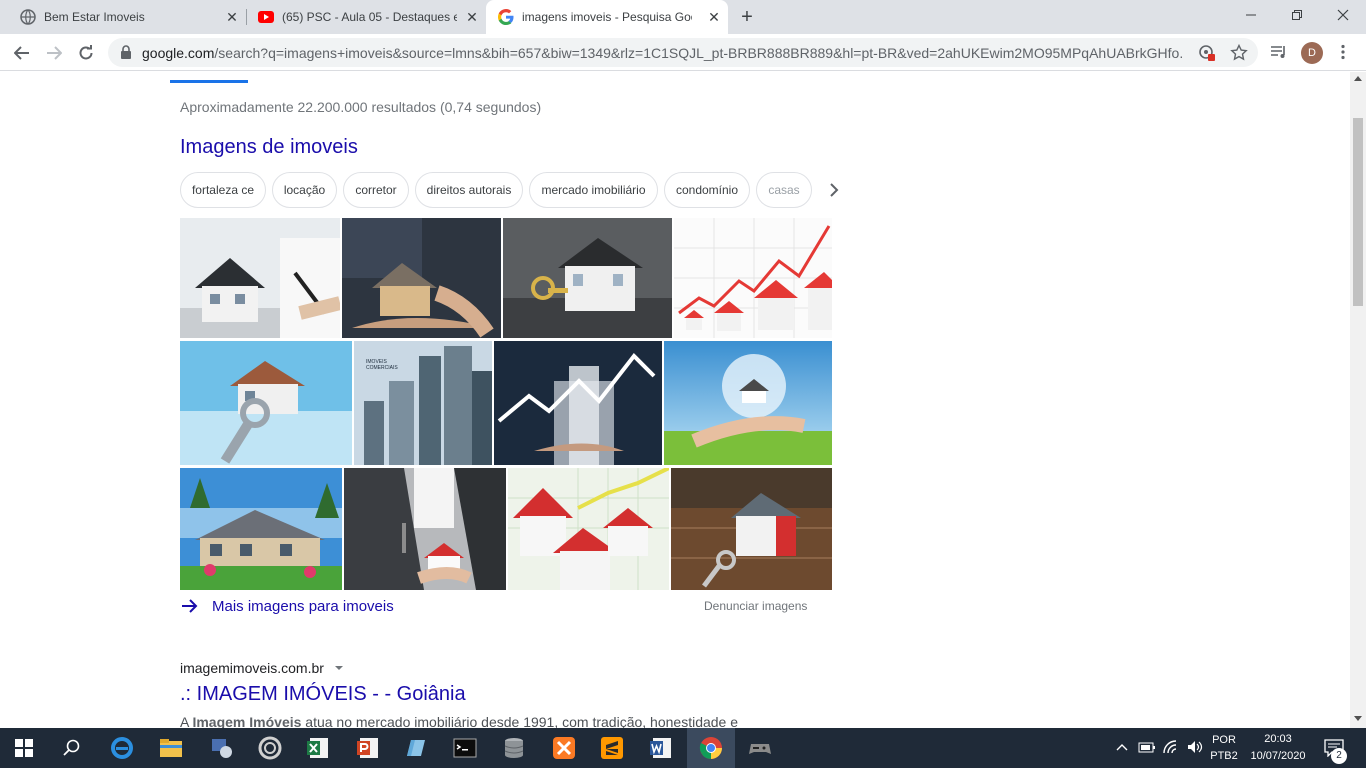 The width and height of the screenshot is (1366, 768). Describe the element at coordinates (339, 668) in the screenshot. I see `caret-down-icon` at that location.